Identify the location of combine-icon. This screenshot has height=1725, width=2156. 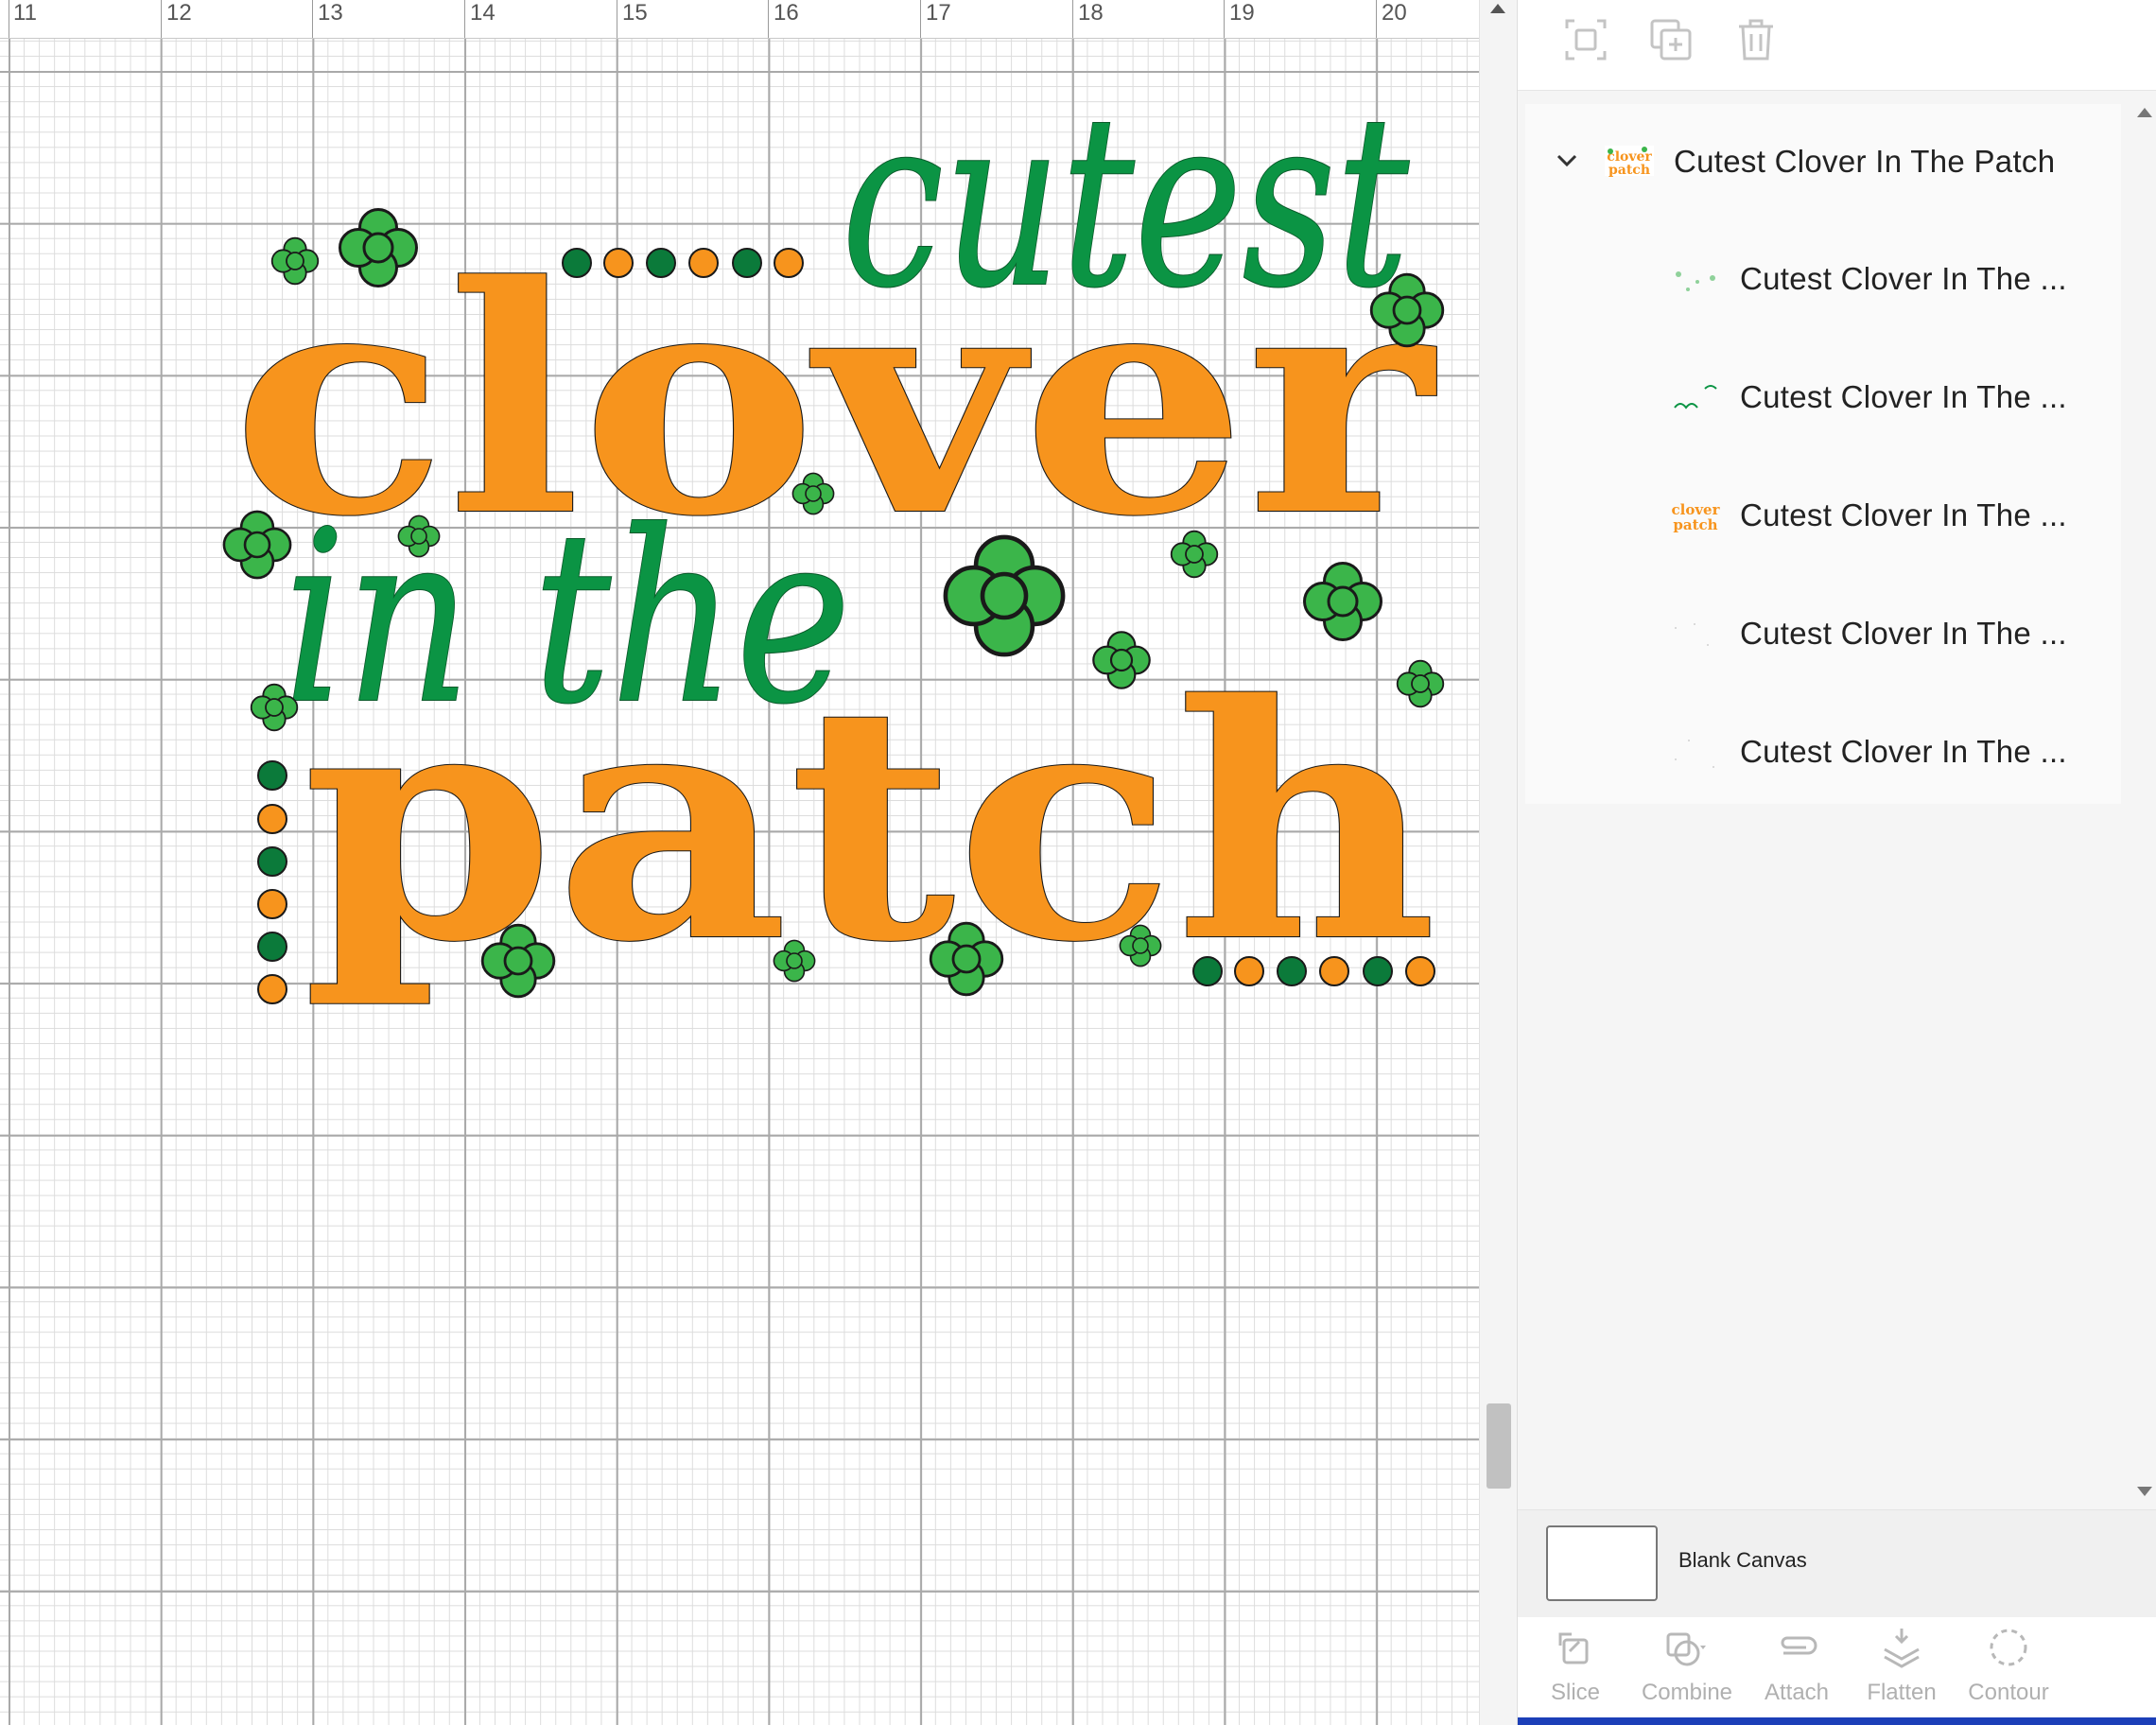
(1686, 1649).